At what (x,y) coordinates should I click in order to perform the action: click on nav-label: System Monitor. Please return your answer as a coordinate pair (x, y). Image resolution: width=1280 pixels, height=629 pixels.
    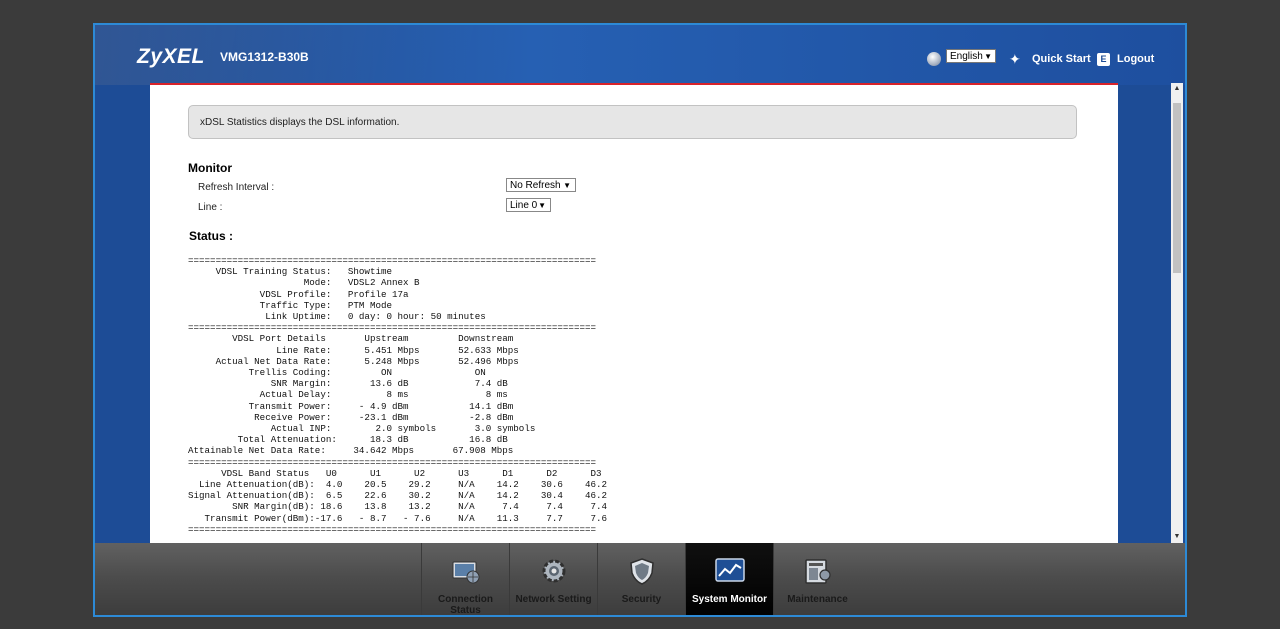
    Looking at the image, I should click on (729, 599).